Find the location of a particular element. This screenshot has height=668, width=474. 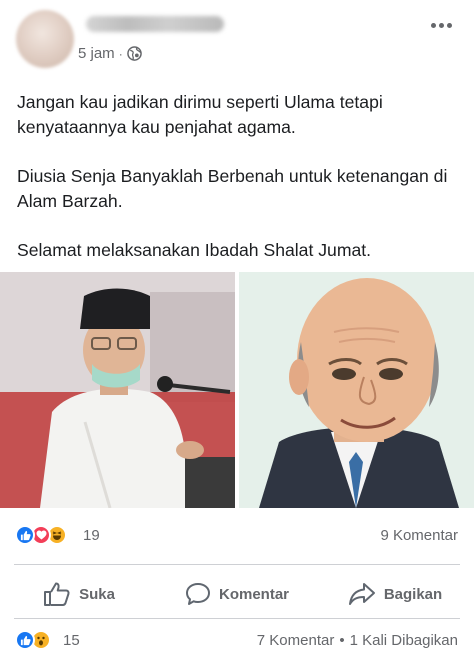

reaction-count: 19 is located at coordinates (91, 535).